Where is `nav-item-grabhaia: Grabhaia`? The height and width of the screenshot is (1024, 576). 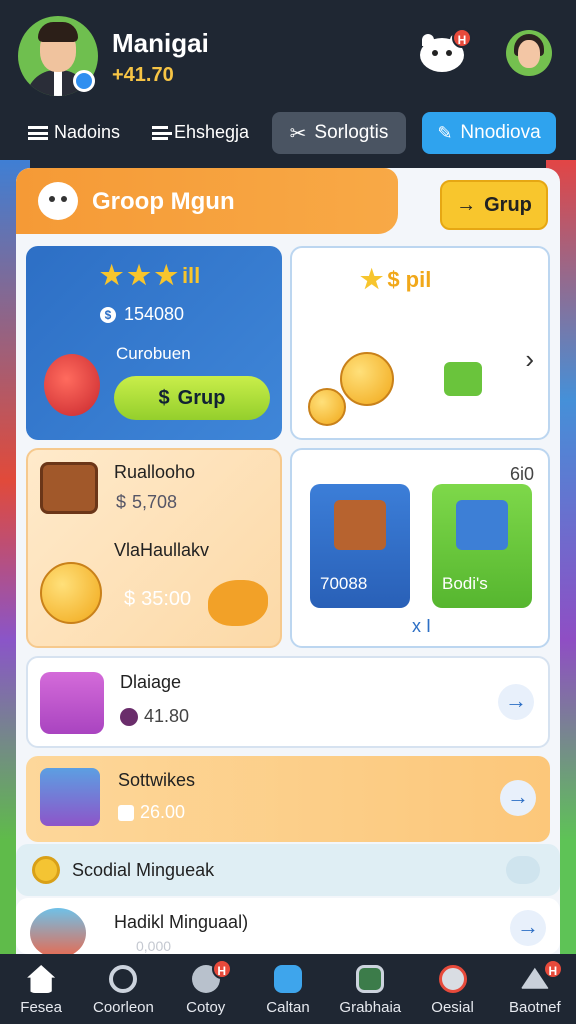
nav-item-grabhaia: Grabhaia is located at coordinates (370, 990).